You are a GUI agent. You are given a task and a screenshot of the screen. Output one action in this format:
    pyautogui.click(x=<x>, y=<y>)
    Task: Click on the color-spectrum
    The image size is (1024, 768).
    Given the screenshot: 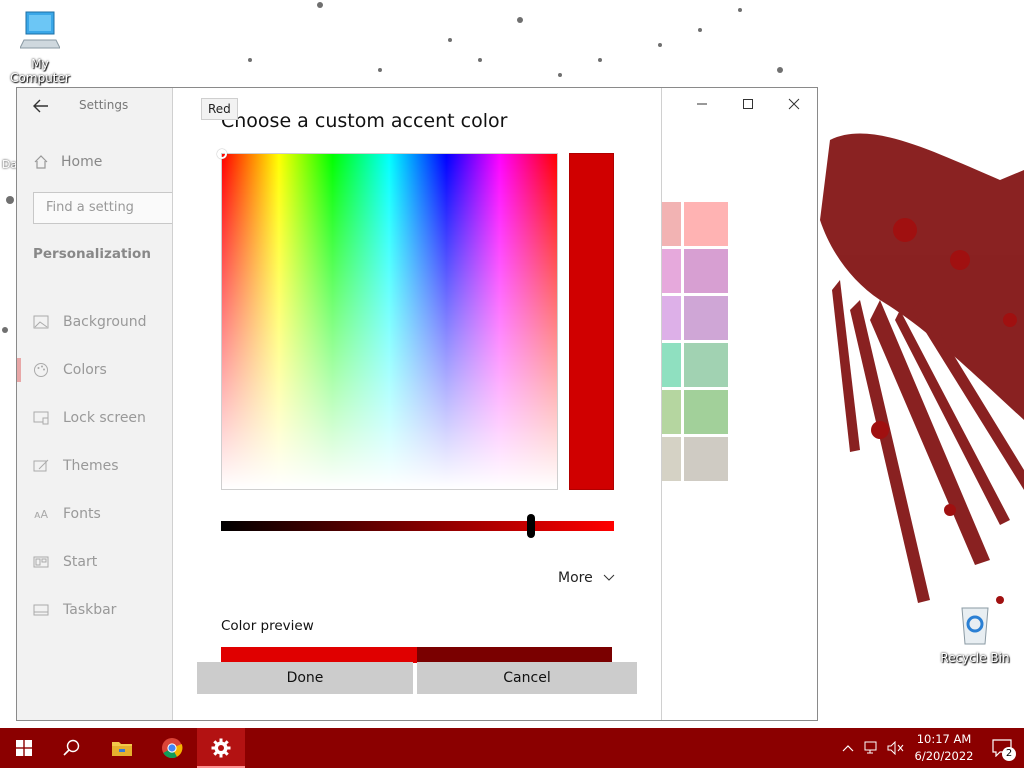 What is the action you would take?
    pyautogui.click(x=389, y=321)
    